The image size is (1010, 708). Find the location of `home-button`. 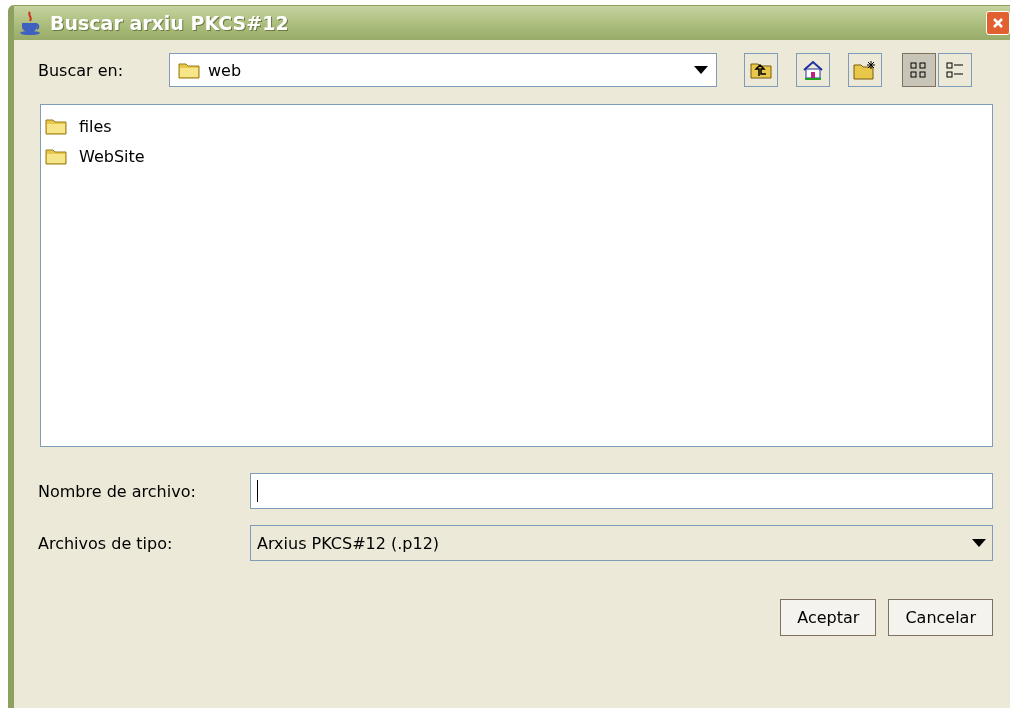

home-button is located at coordinates (813, 70).